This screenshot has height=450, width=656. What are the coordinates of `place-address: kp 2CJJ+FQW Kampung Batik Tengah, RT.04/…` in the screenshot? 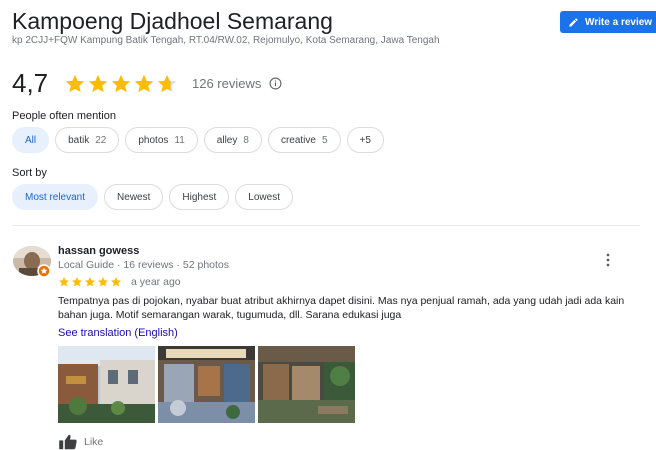 It's located at (226, 40).